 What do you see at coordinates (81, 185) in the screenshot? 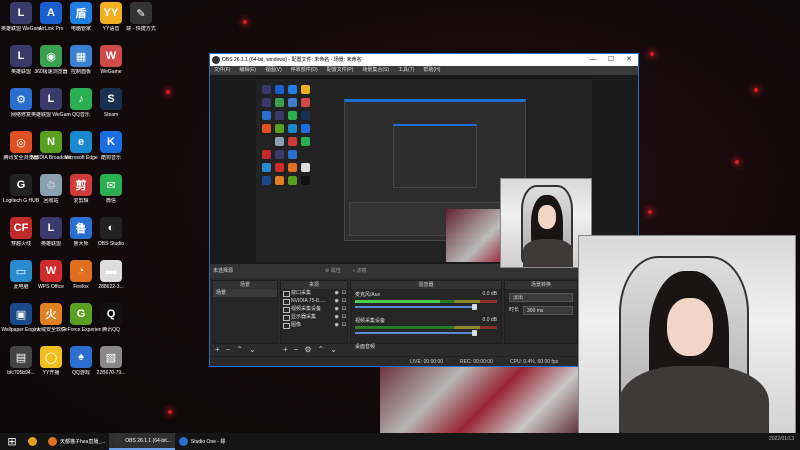
I see `editor-icon: 剪` at bounding box center [81, 185].